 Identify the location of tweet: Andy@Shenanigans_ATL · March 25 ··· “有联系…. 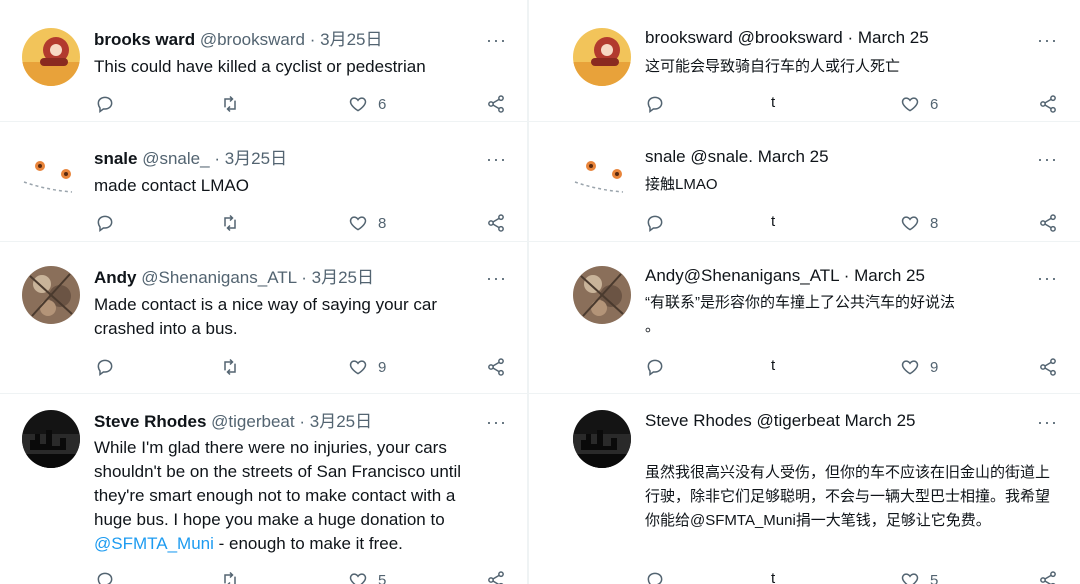
(804, 318).